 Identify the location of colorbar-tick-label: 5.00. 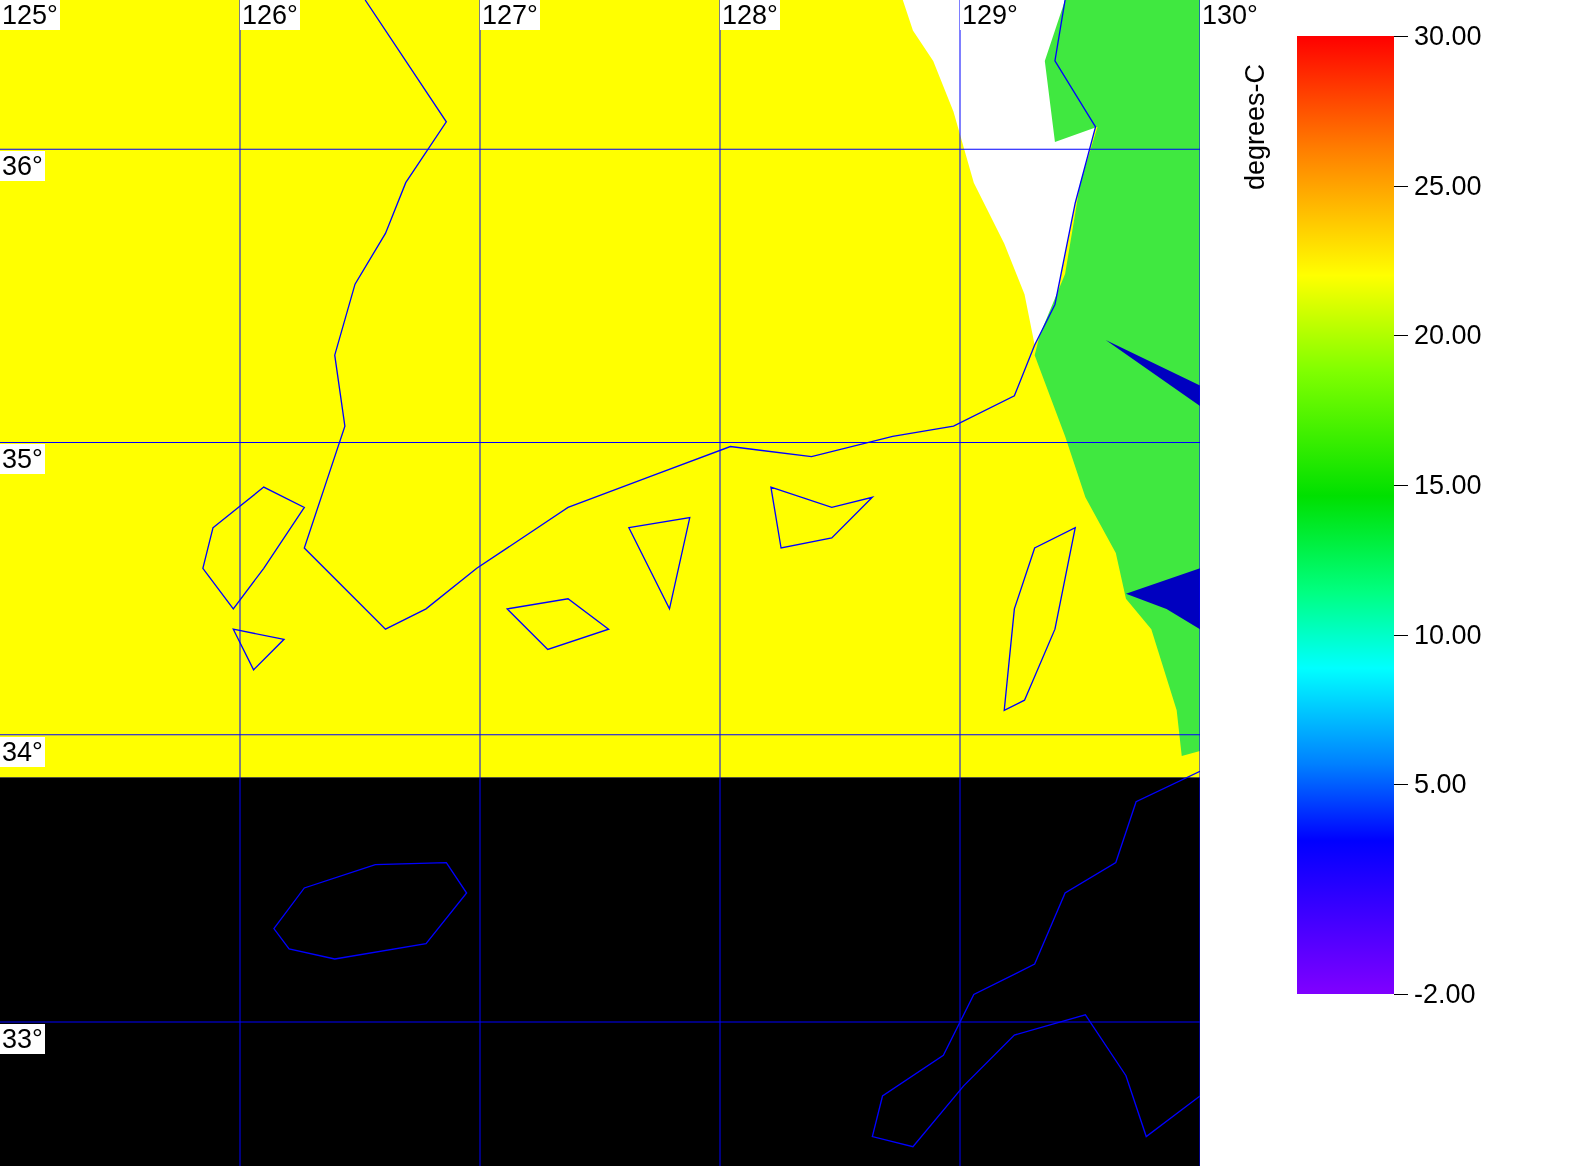
(1440, 784).